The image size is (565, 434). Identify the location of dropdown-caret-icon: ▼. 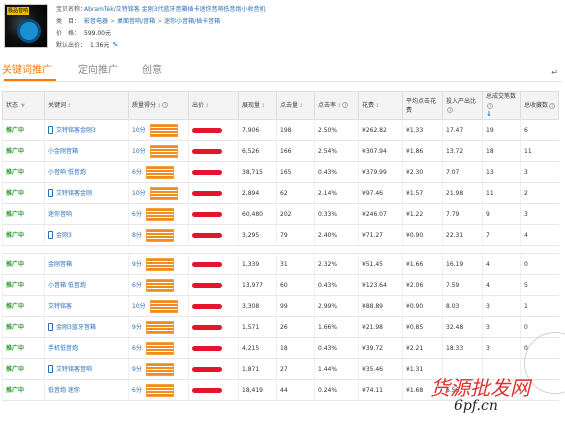
(23, 106).